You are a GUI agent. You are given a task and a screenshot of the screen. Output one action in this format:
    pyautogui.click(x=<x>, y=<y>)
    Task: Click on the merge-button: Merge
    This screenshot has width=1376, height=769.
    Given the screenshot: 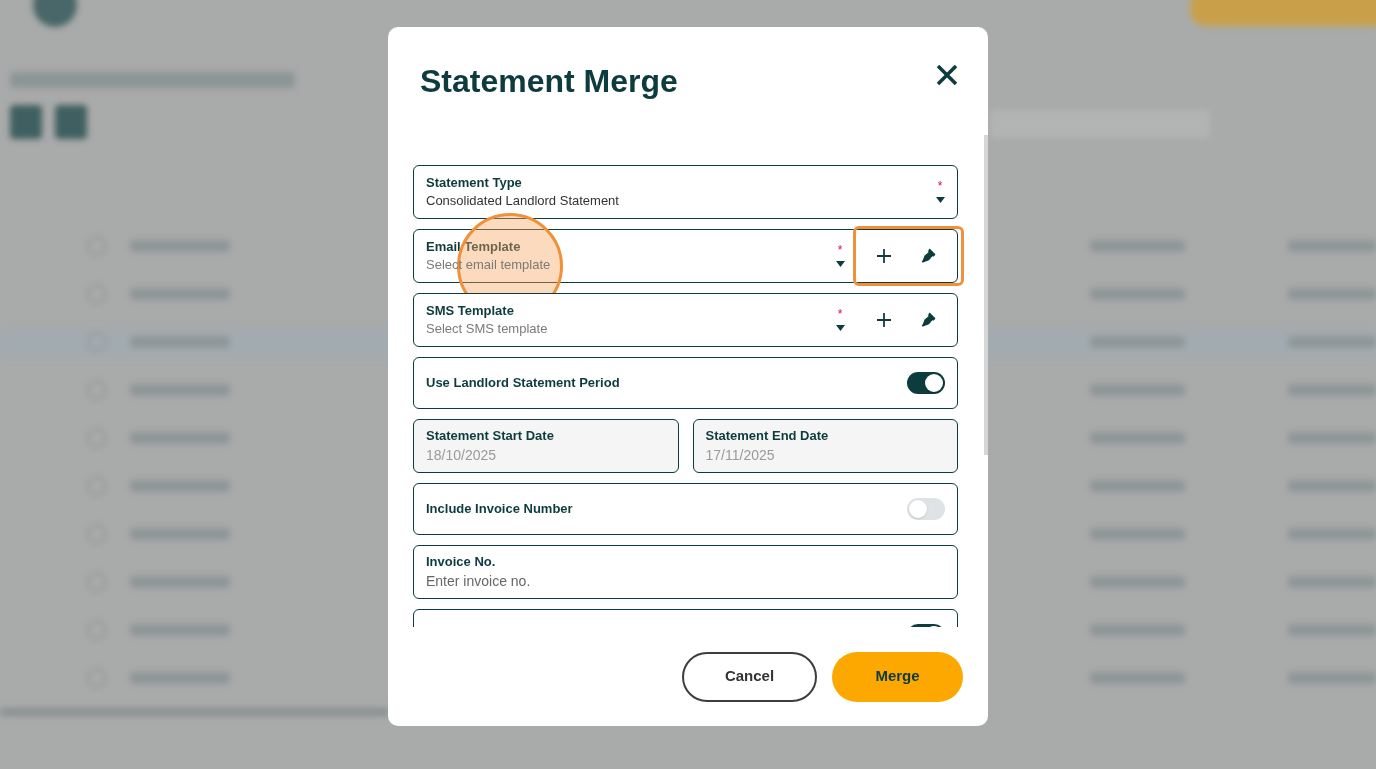 What is the action you would take?
    pyautogui.click(x=897, y=676)
    